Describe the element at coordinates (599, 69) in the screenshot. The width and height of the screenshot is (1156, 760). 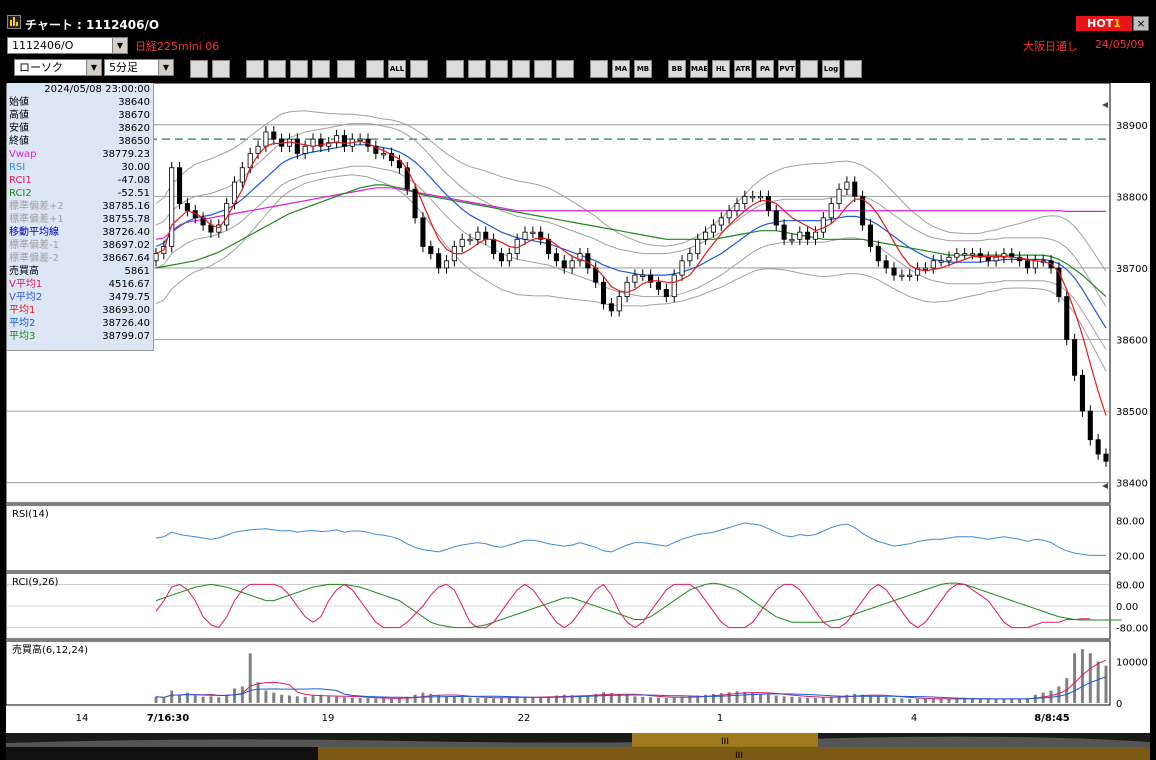
I see `palette-icon` at that location.